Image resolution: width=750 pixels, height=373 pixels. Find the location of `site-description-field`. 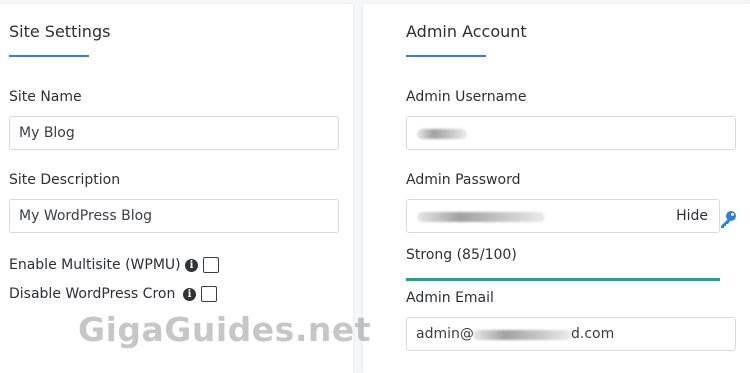

site-description-field is located at coordinates (174, 216).